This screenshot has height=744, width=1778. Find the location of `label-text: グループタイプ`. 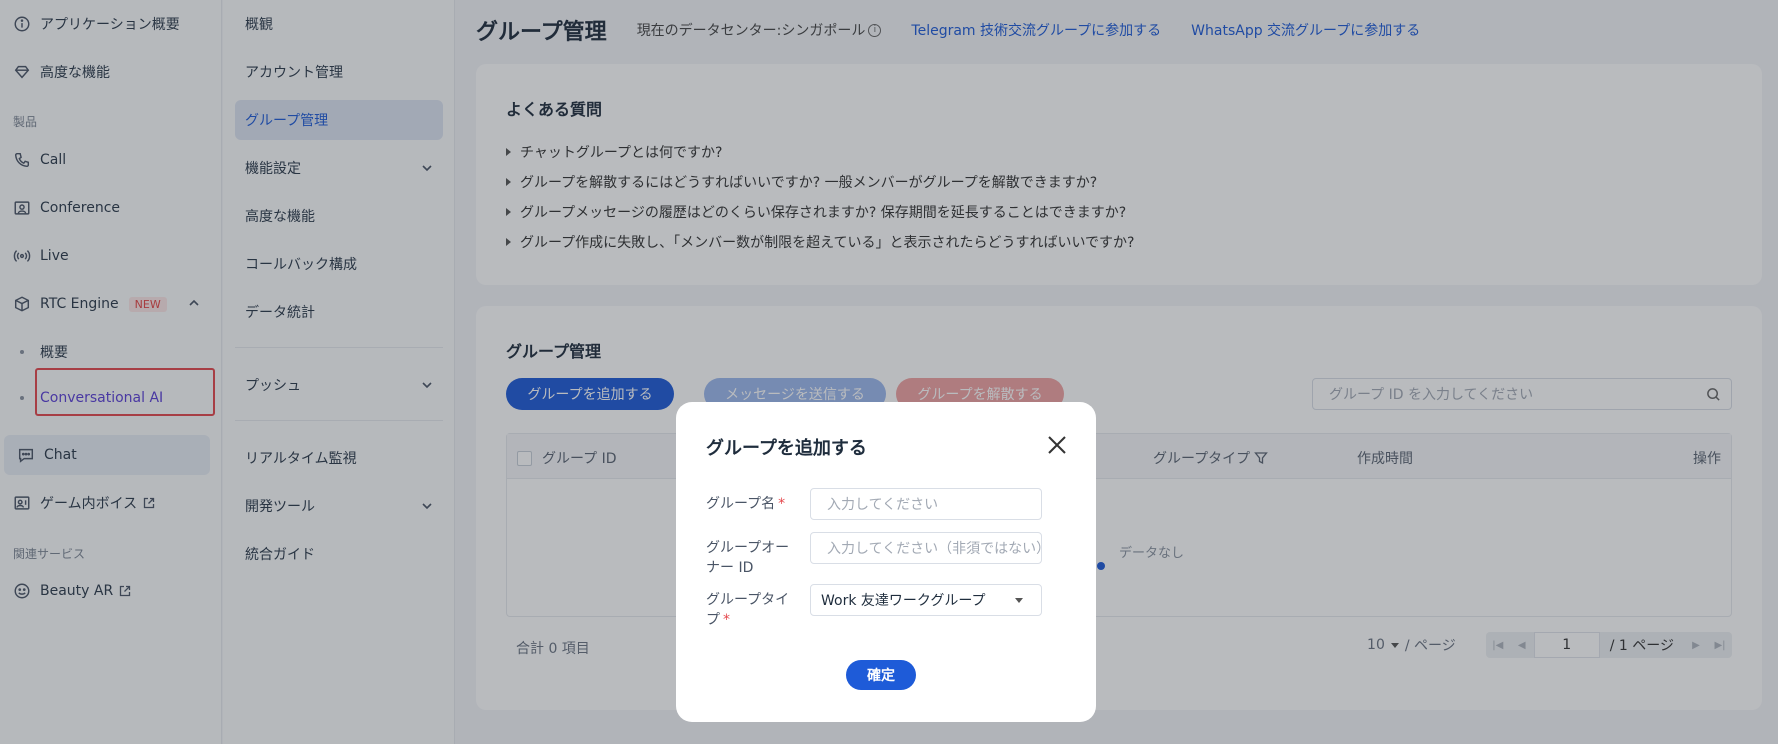

label-text: グループタイプ is located at coordinates (748, 610).